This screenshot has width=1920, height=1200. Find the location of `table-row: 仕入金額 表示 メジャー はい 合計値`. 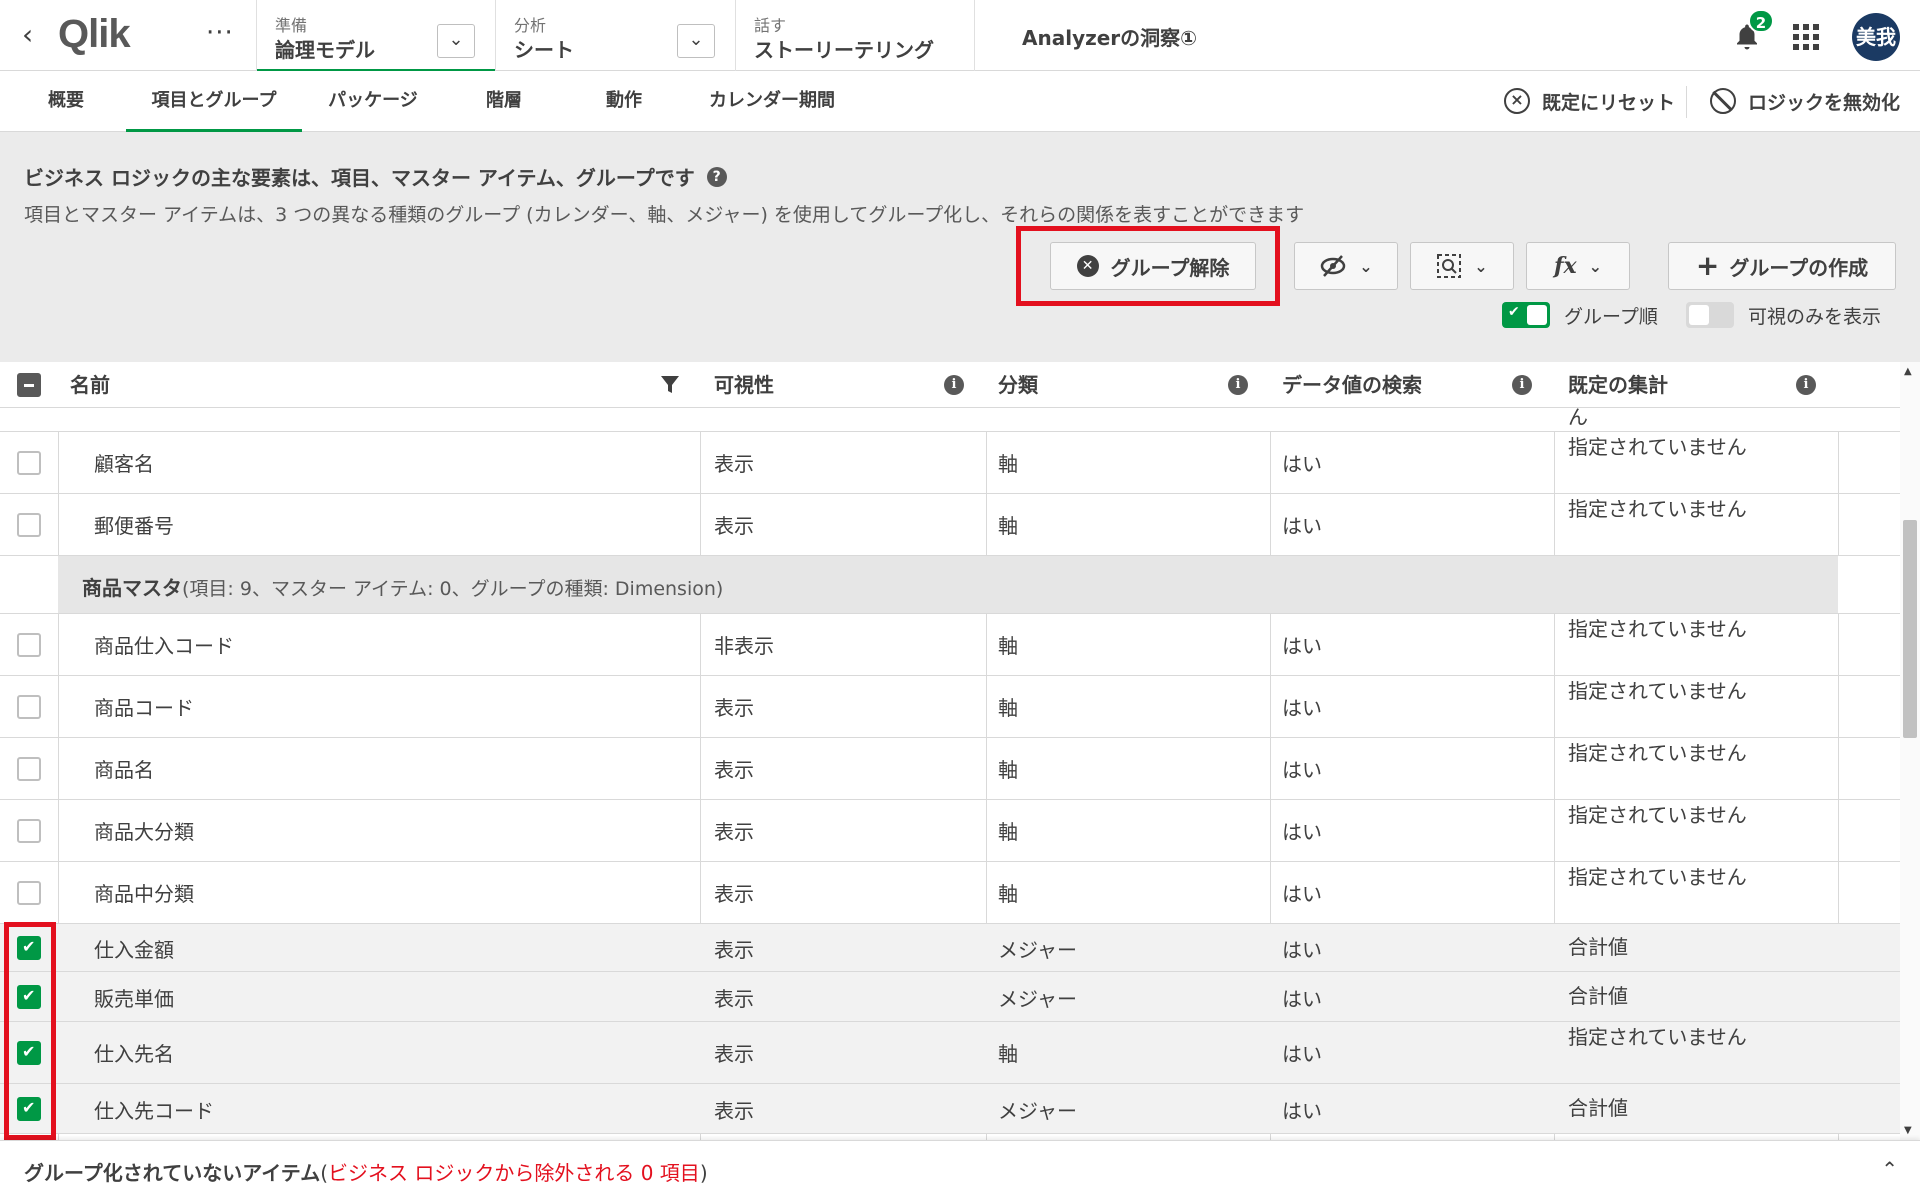

table-row: 仕入金額 表示 メジャー はい 合計値 is located at coordinates (950, 948).